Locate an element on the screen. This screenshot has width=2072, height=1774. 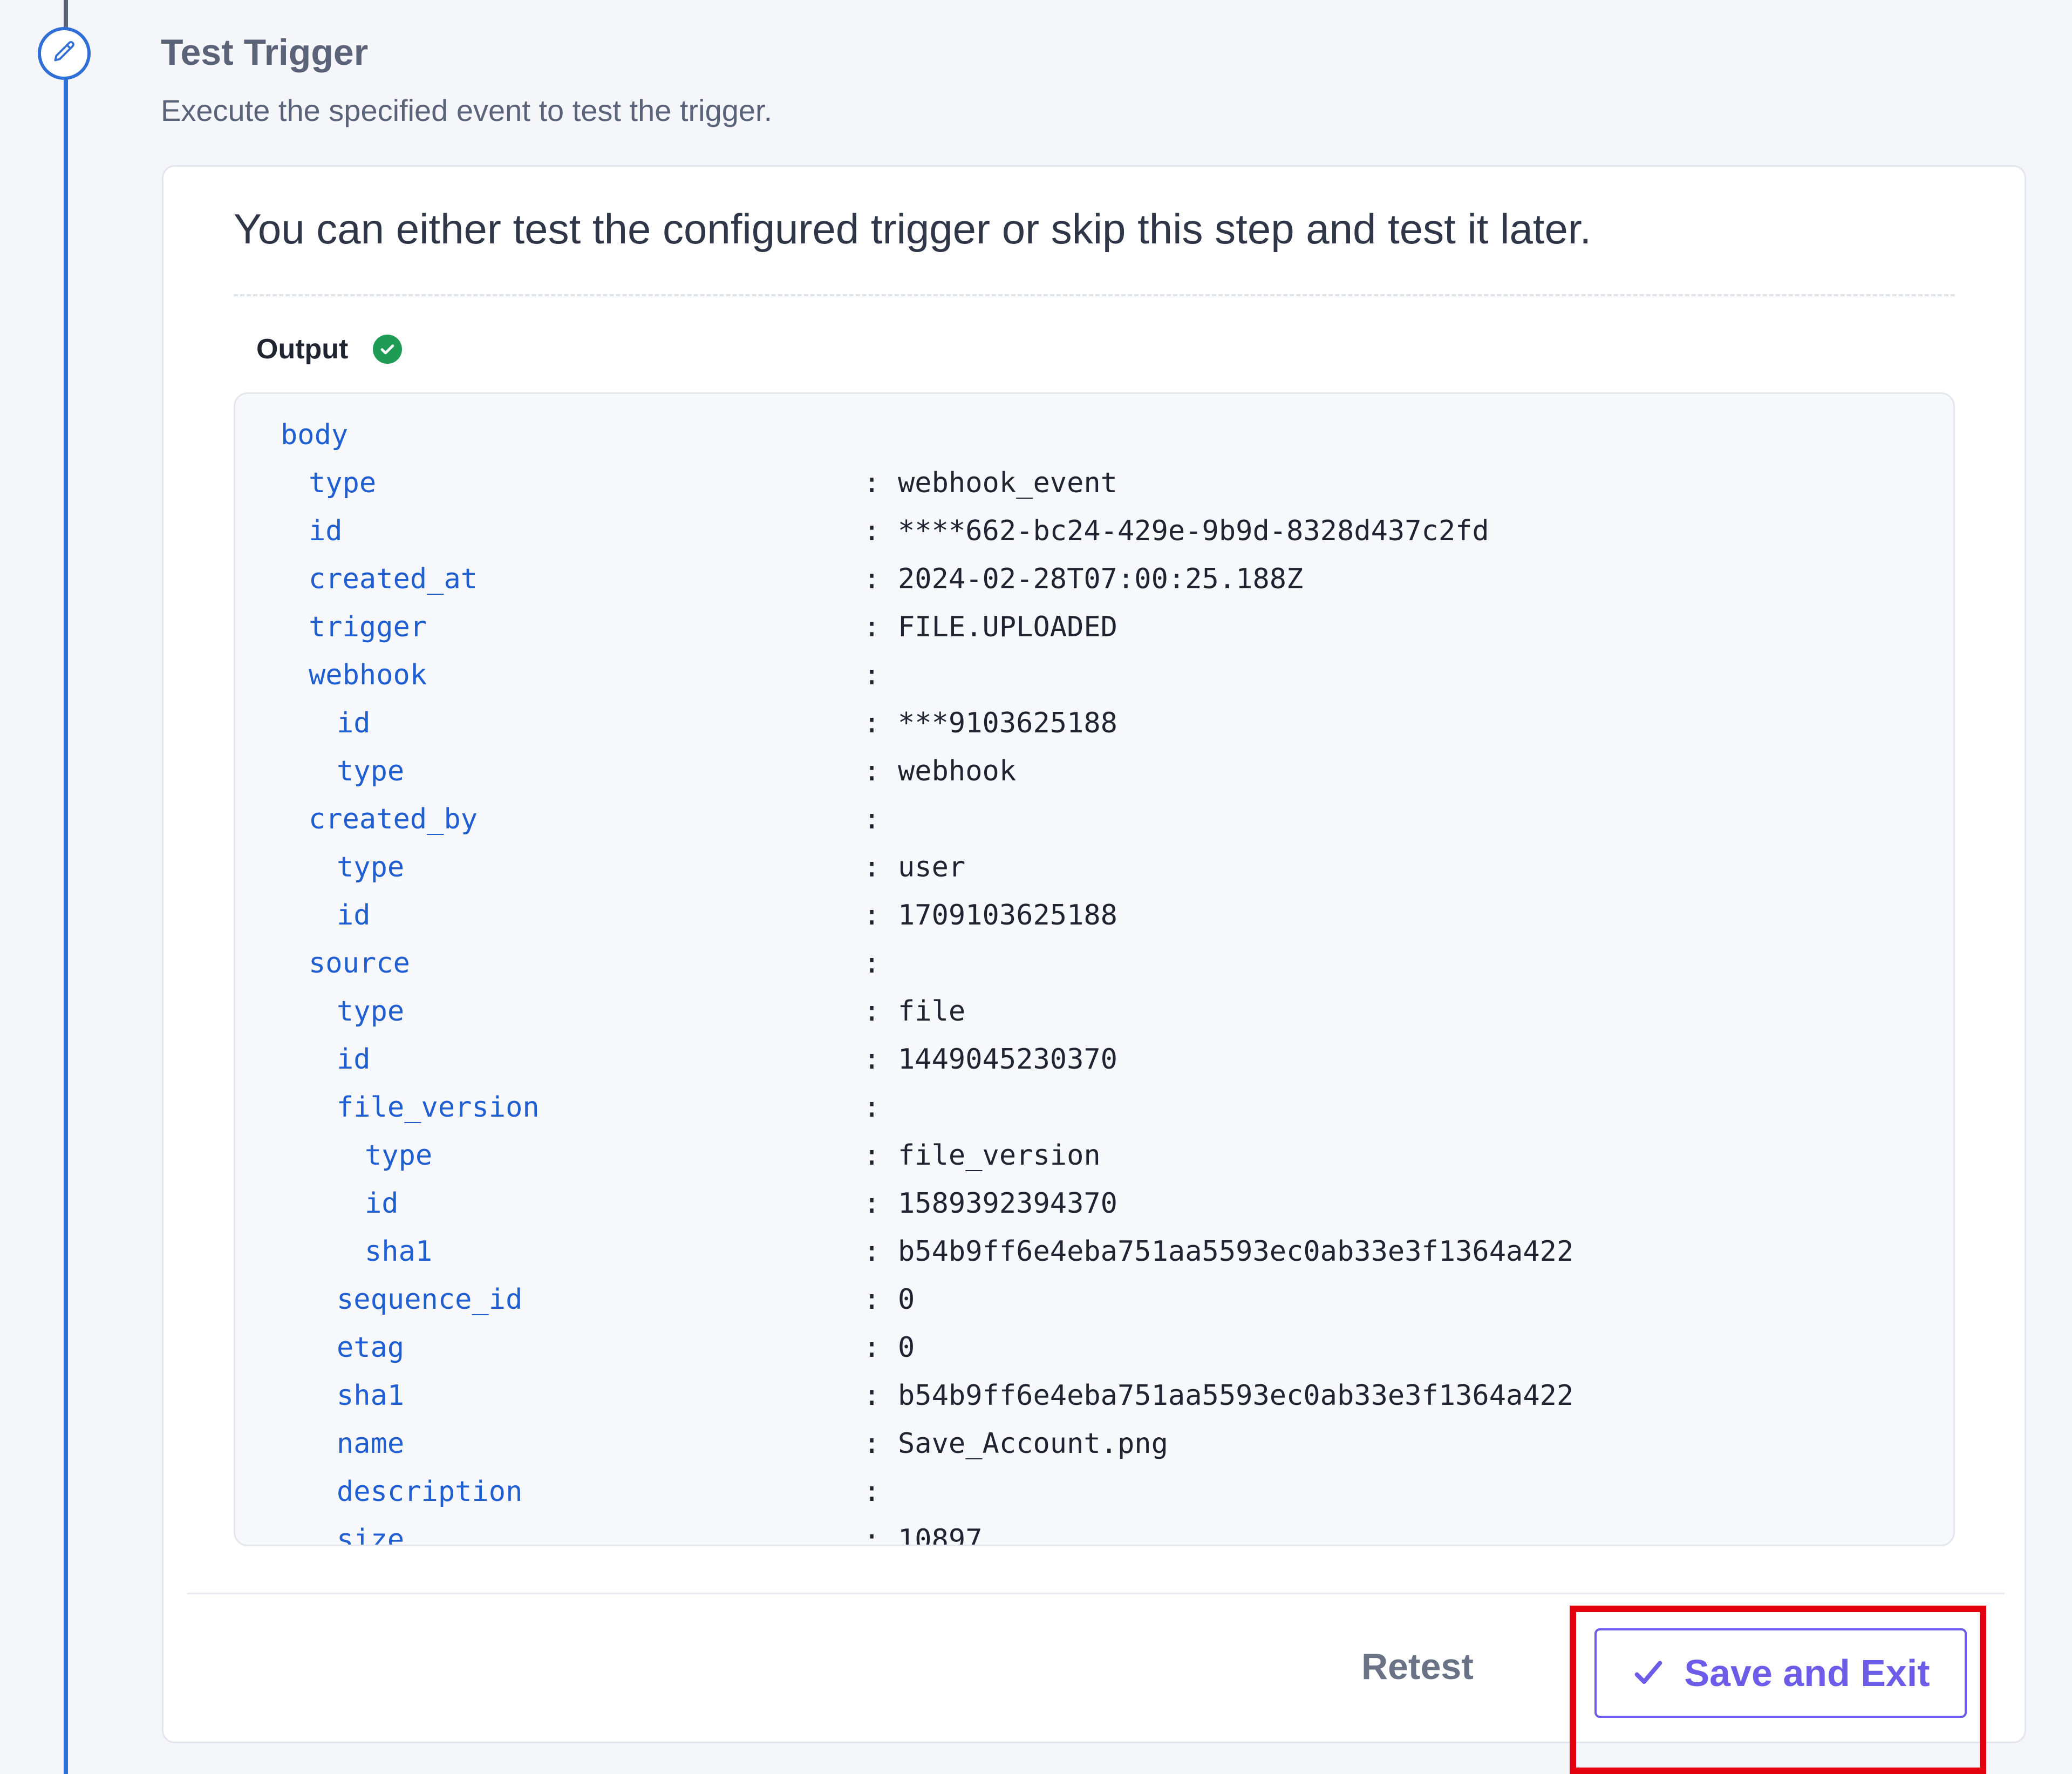
output-row: id: ****662-bc24-429e-9b9d-8328d437c2fd is located at coordinates (1044, 539).